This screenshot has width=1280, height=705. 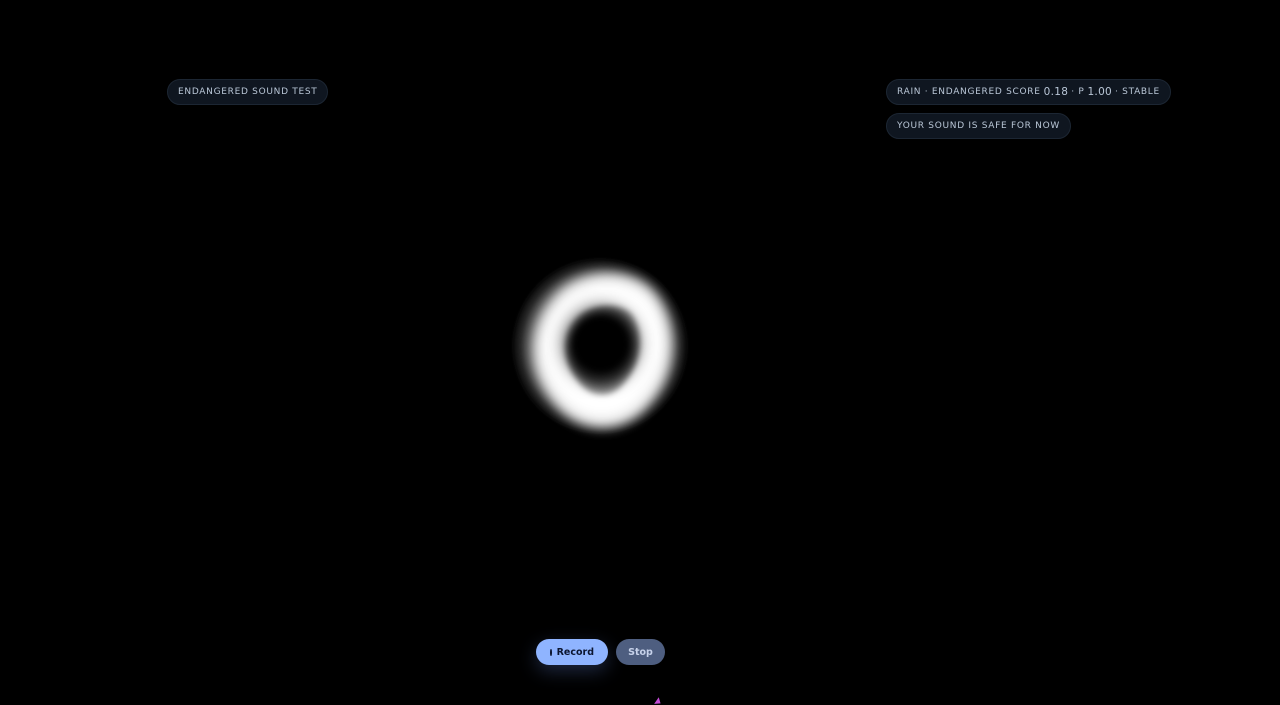 I want to click on record-button-label: Record, so click(x=575, y=652).